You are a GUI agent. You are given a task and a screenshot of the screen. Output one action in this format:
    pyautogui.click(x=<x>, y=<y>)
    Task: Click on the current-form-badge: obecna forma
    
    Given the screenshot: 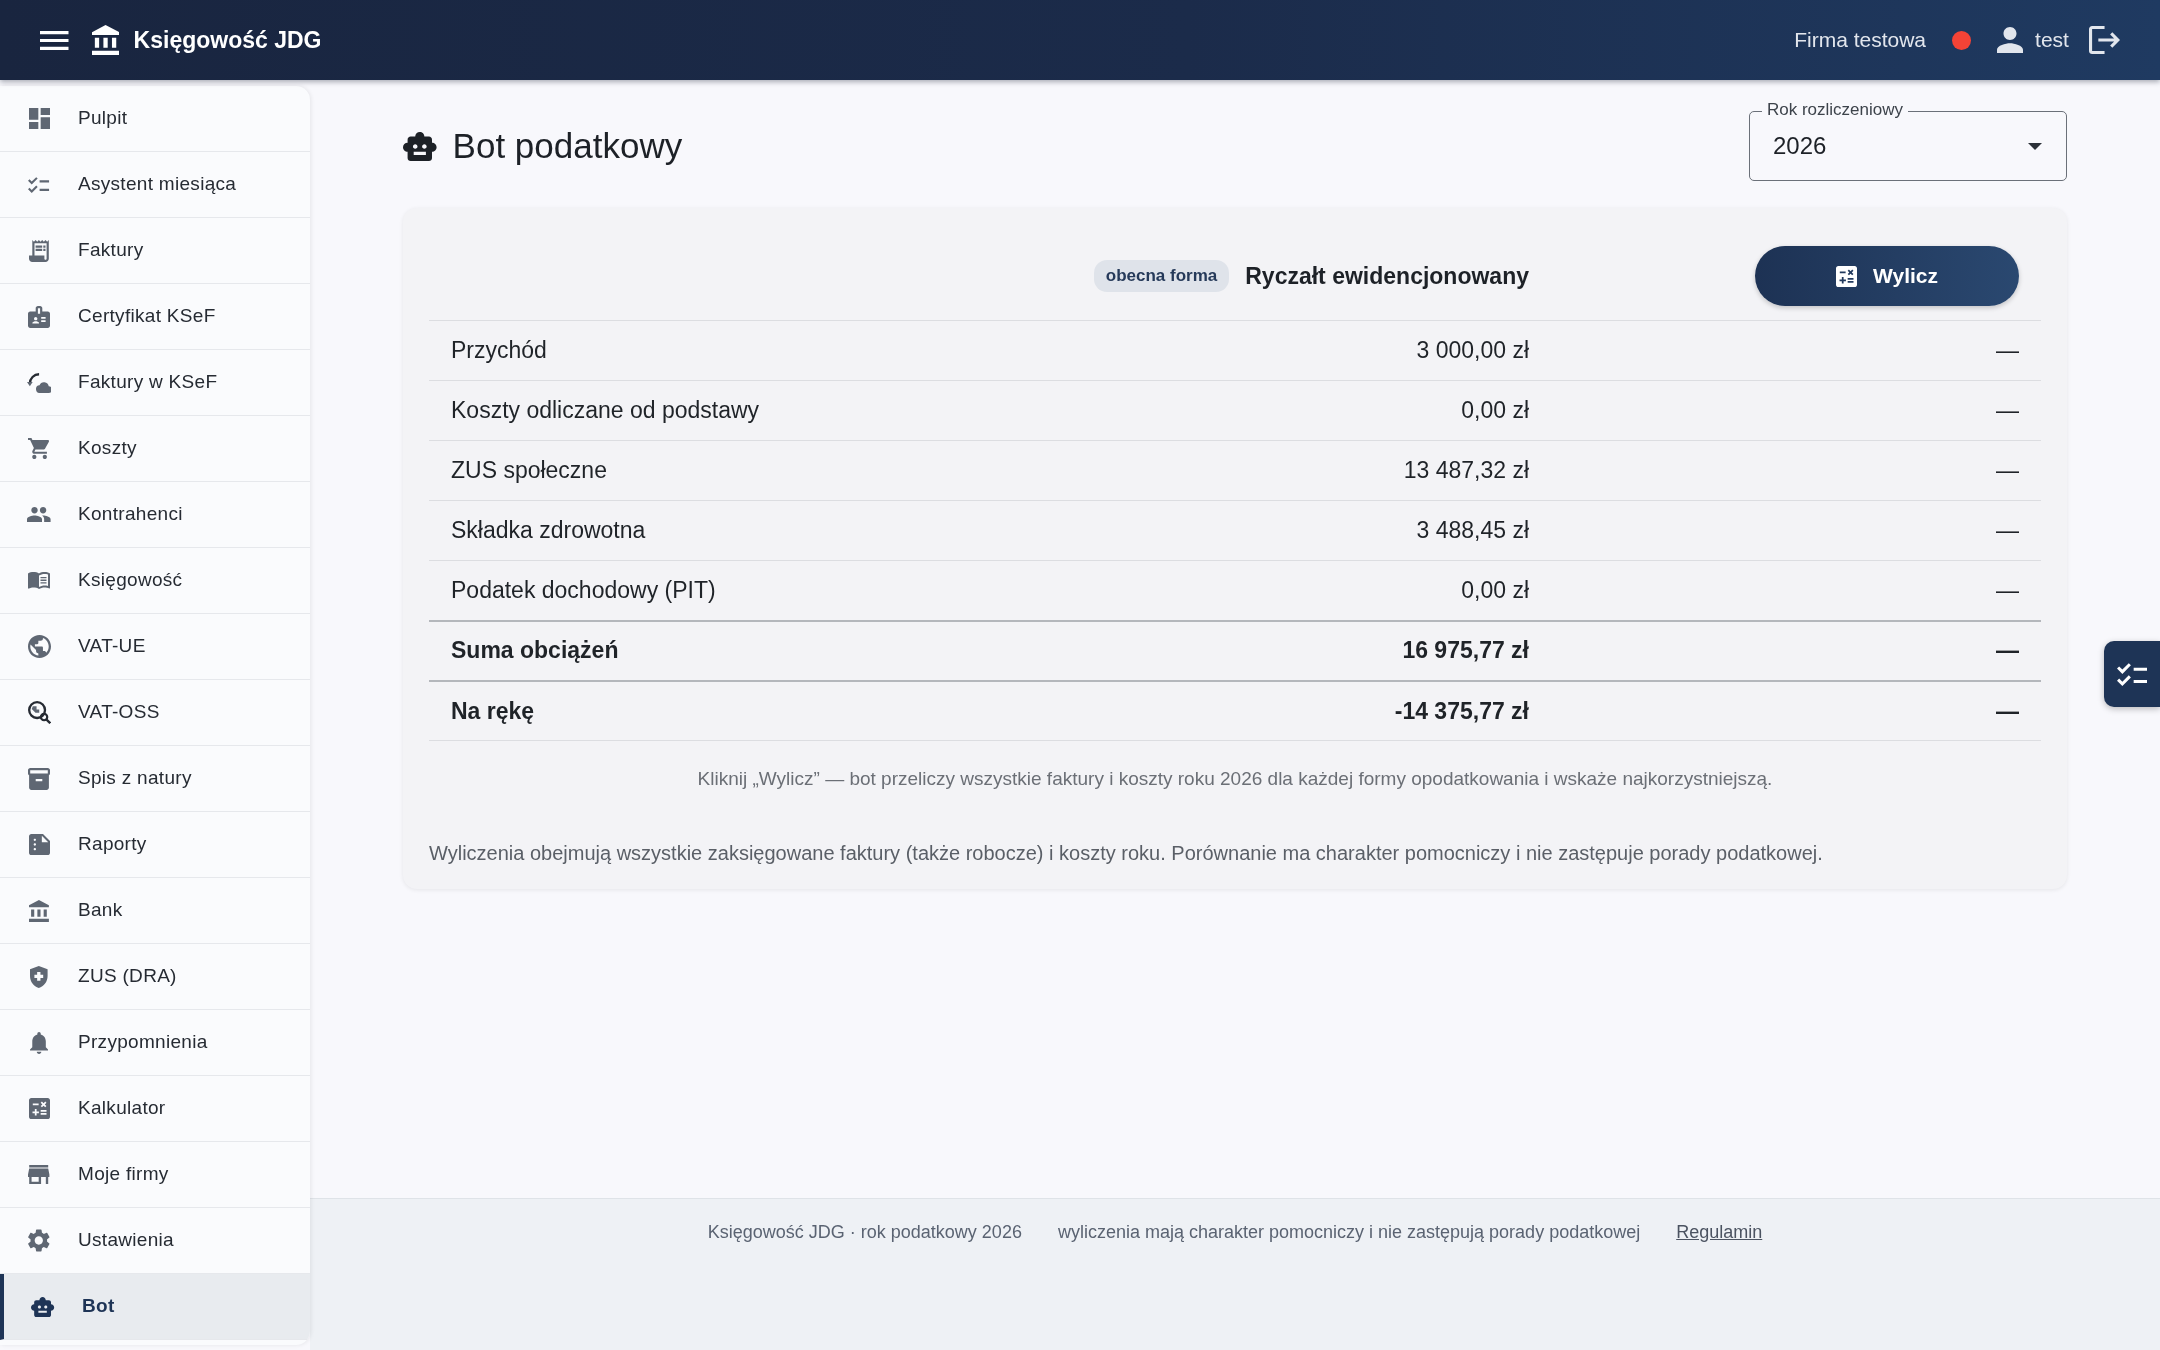 What is the action you would take?
    pyautogui.click(x=1161, y=276)
    